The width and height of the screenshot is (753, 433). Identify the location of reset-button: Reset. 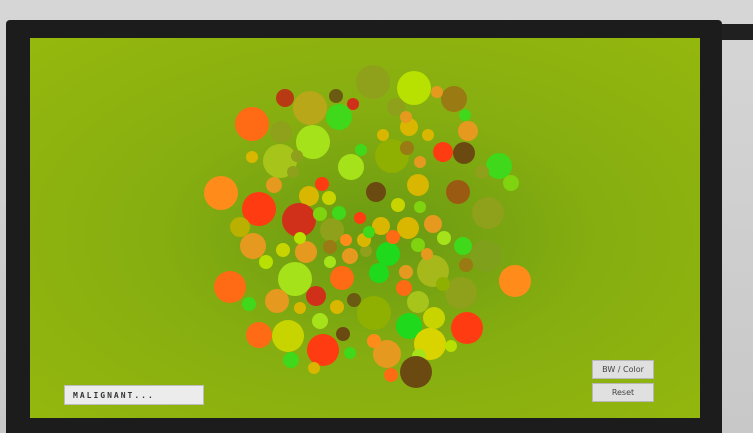
(623, 392).